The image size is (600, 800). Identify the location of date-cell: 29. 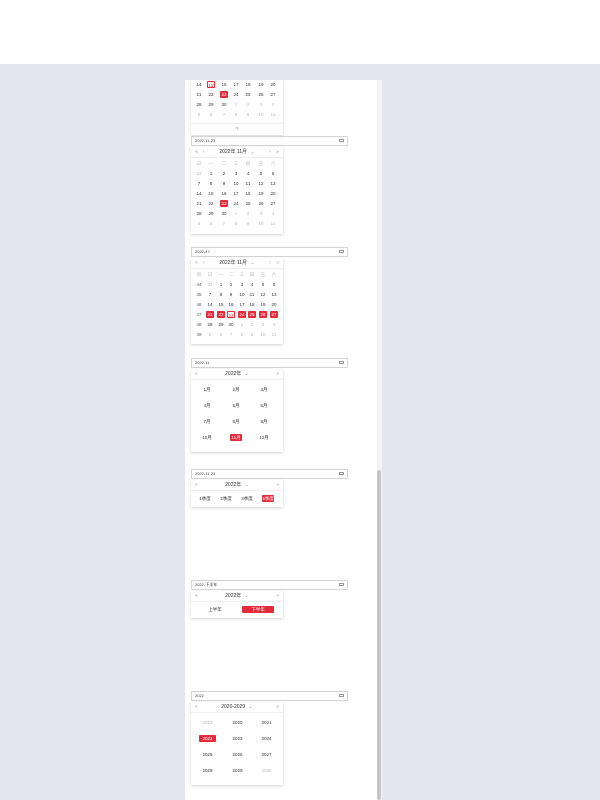
(211, 213).